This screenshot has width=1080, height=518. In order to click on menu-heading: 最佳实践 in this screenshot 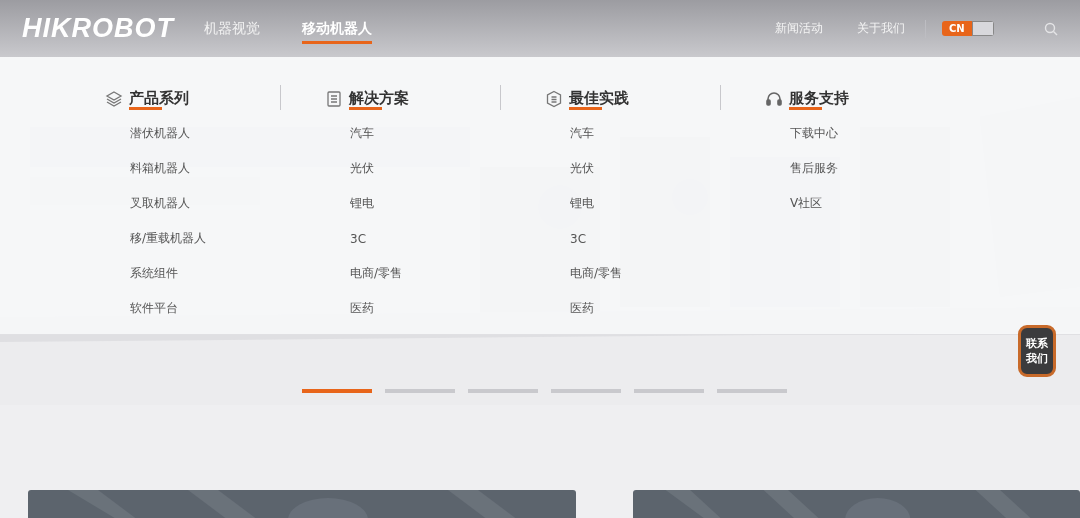, I will do `click(599, 99)`.